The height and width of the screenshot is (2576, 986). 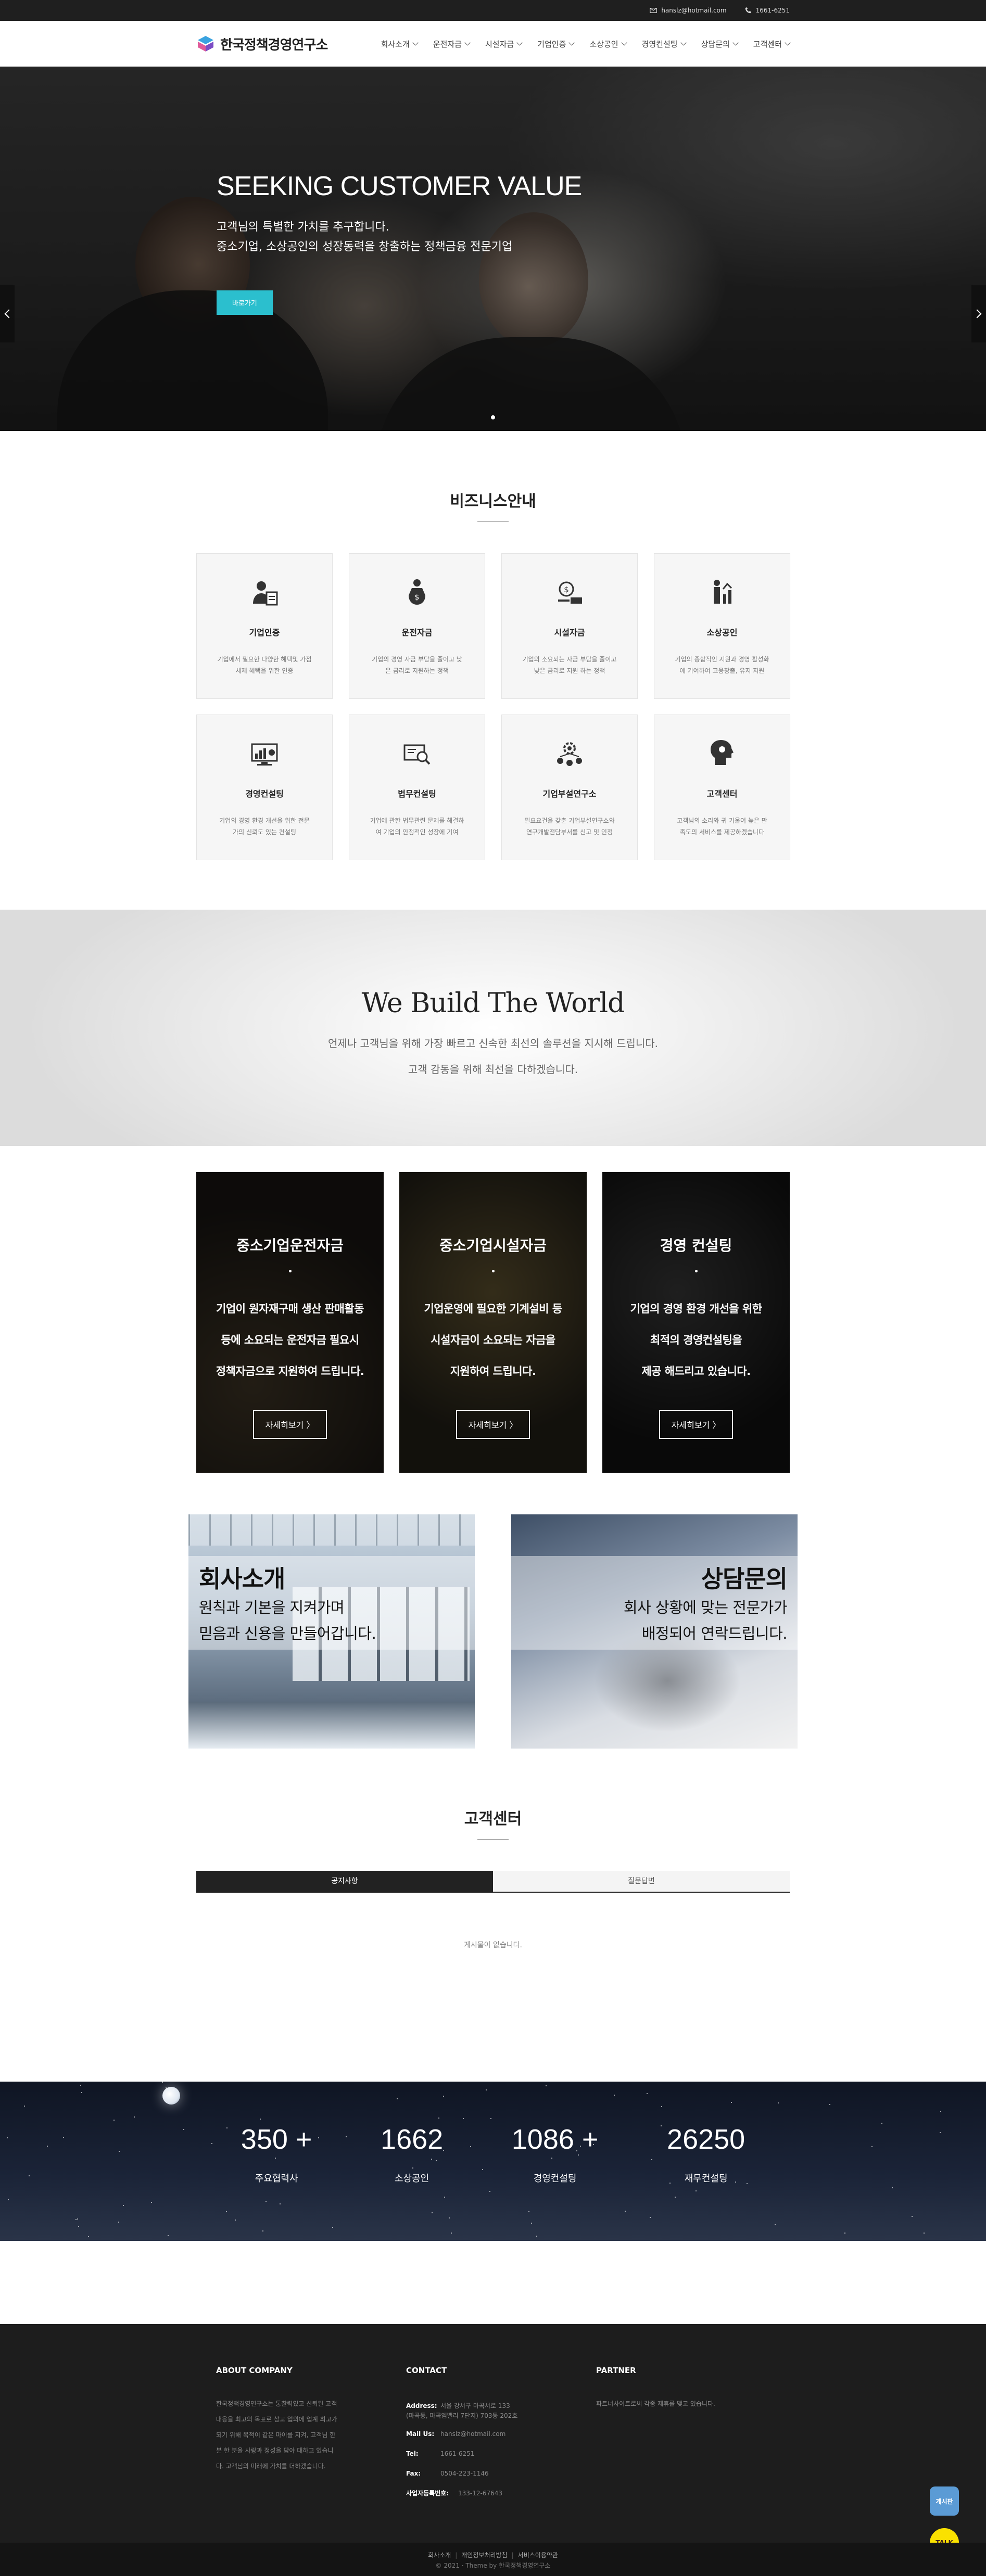 I want to click on footer-partner-text: 파트너사이트로써 각종 제휴를 맺고 있습니다., so click(x=655, y=2403).